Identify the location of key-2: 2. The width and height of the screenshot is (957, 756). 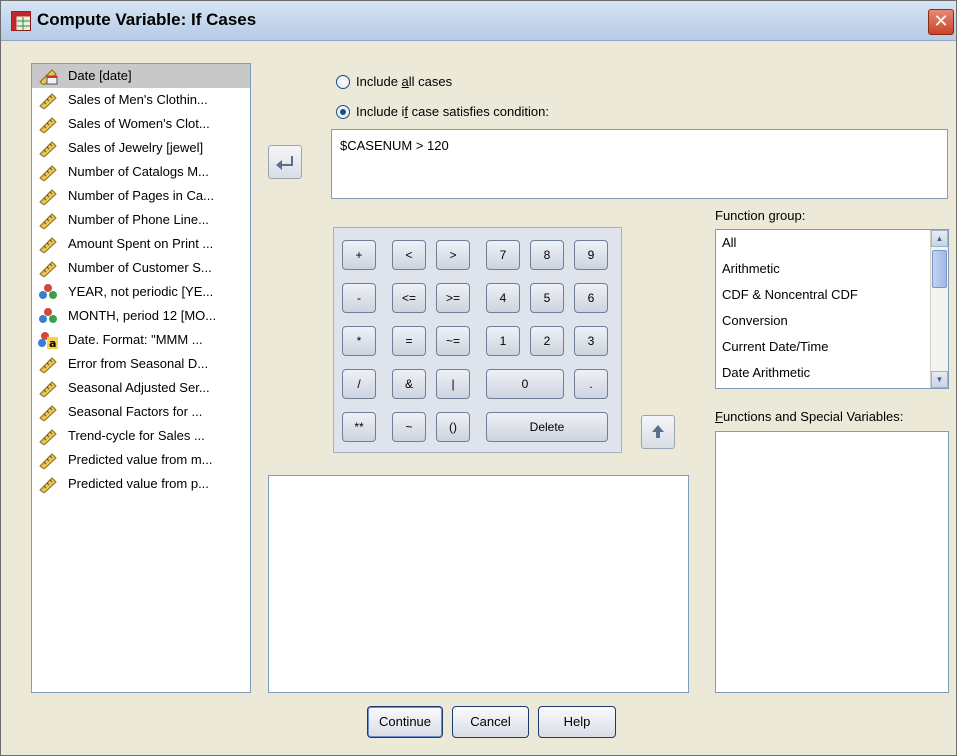
(547, 341).